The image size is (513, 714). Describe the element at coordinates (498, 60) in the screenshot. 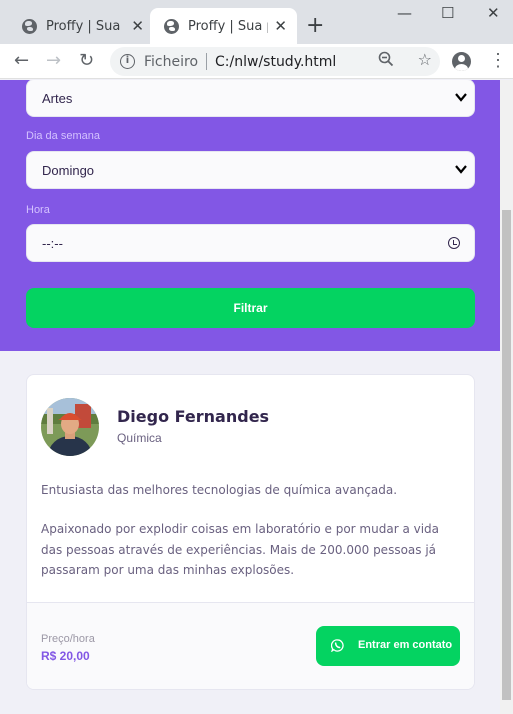

I see `kebab-menu-icon: ⋮` at that location.